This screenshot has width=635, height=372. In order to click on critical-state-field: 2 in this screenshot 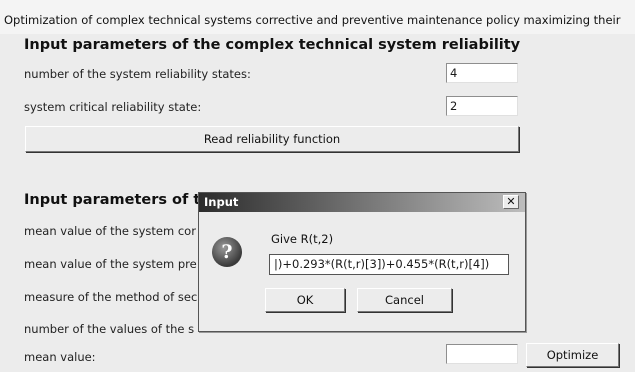, I will do `click(482, 106)`.